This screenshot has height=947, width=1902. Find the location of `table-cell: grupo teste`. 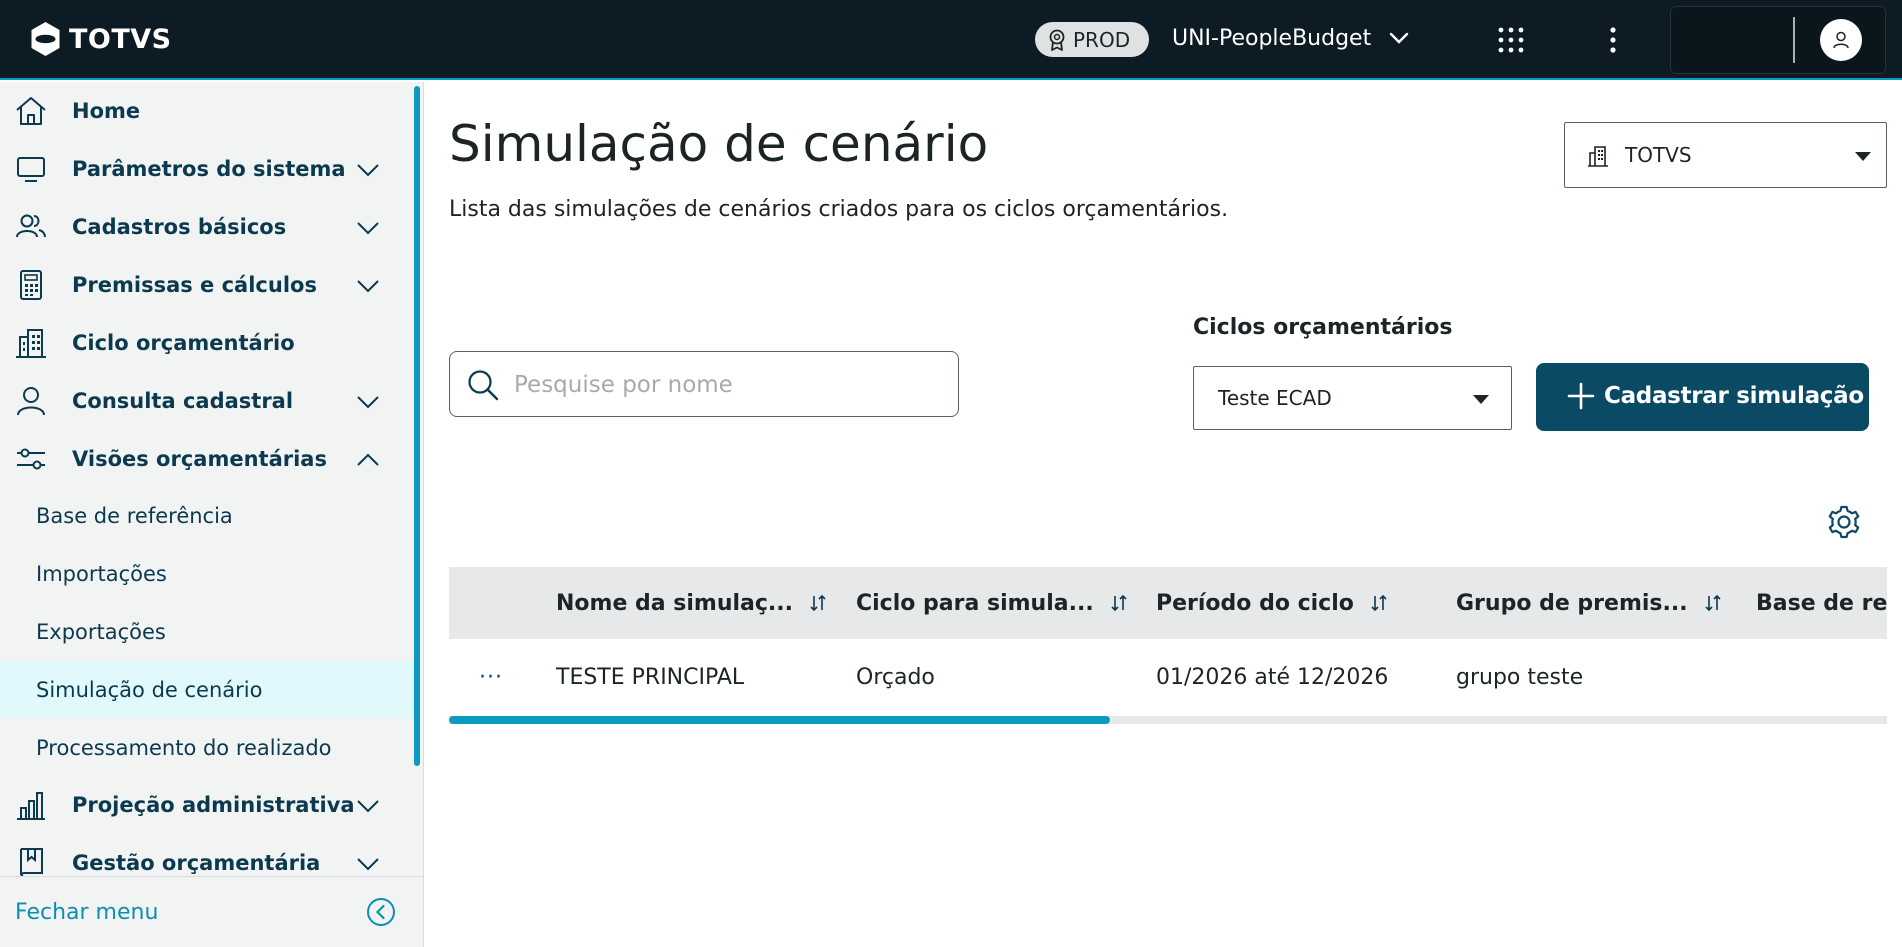

table-cell: grupo teste is located at coordinates (1520, 677).